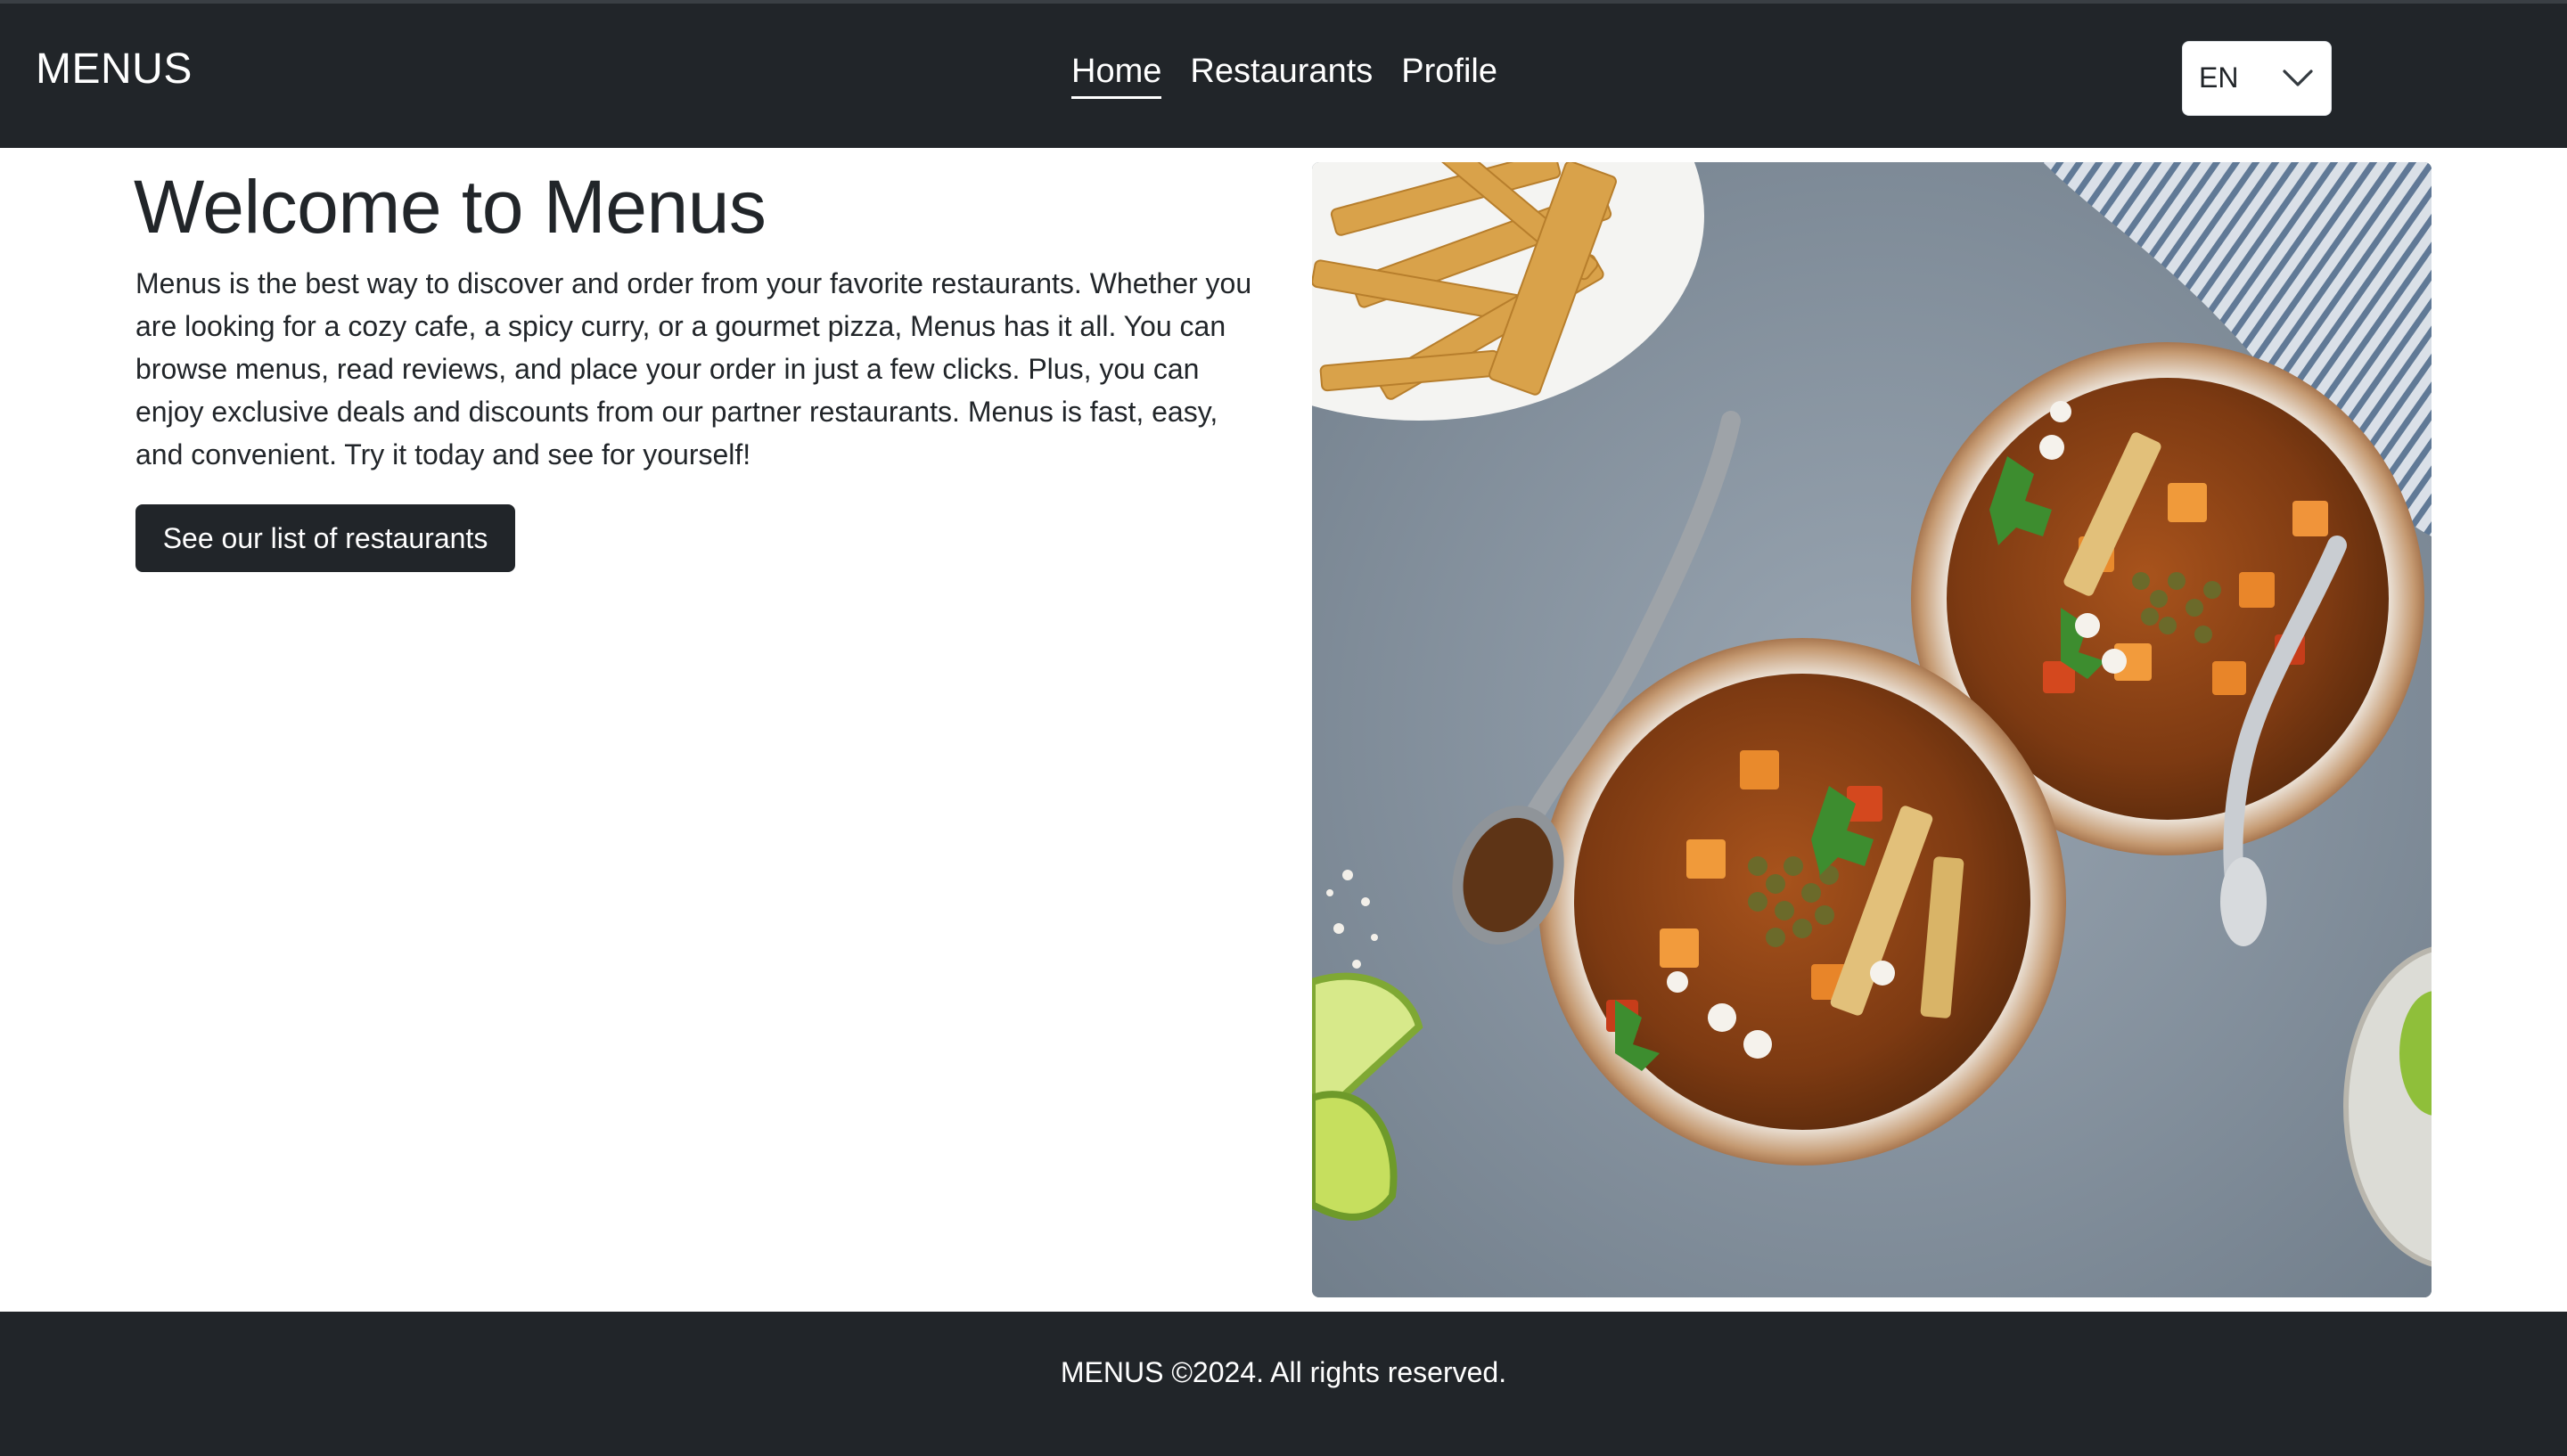 This screenshot has width=2567, height=1456. I want to click on nav-link-restaurants: Restaurants, so click(1282, 72).